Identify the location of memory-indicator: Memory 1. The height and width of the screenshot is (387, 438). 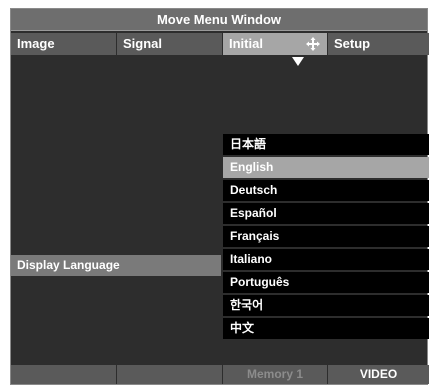
(275, 374).